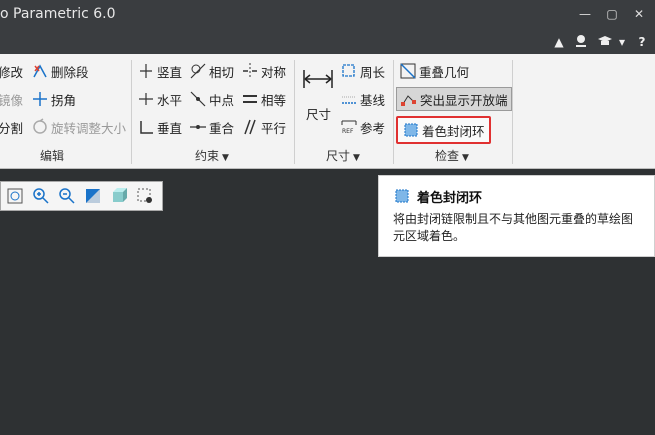 This screenshot has width=655, height=435. I want to click on reference-icon: REF, so click(349, 127).